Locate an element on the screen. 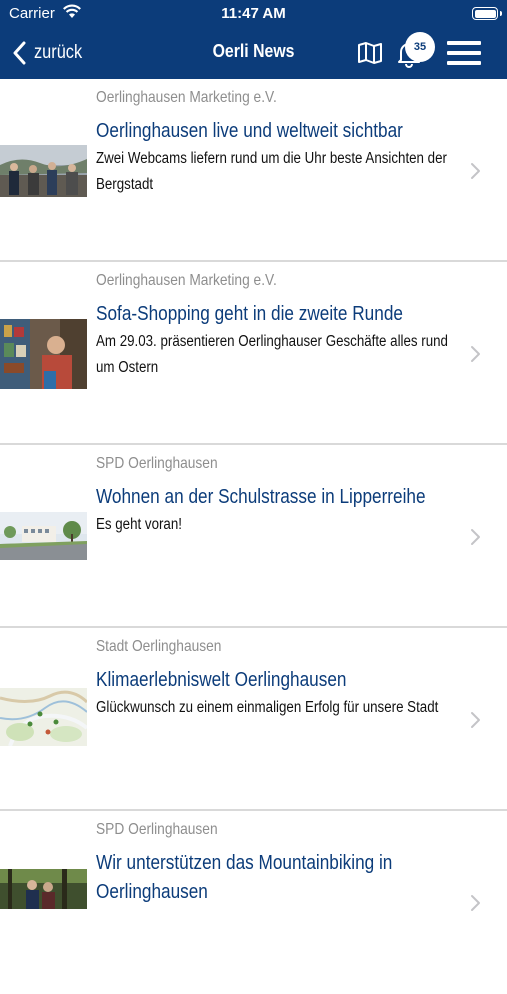 This screenshot has width=507, height=994. notification-badge: 35 is located at coordinates (420, 47).